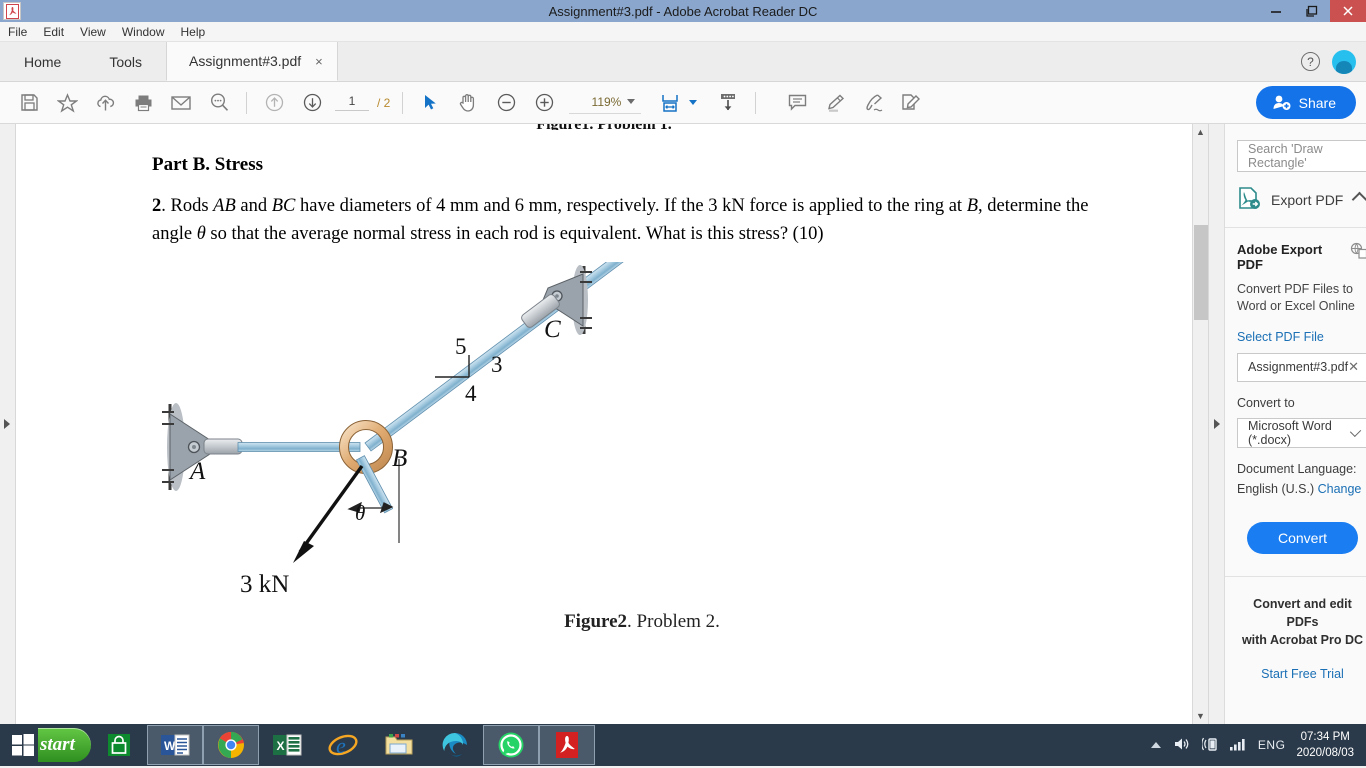 Image resolution: width=1366 pixels, height=768 pixels. Describe the element at coordinates (728, 103) in the screenshot. I see `page-scroll-icon` at that location.